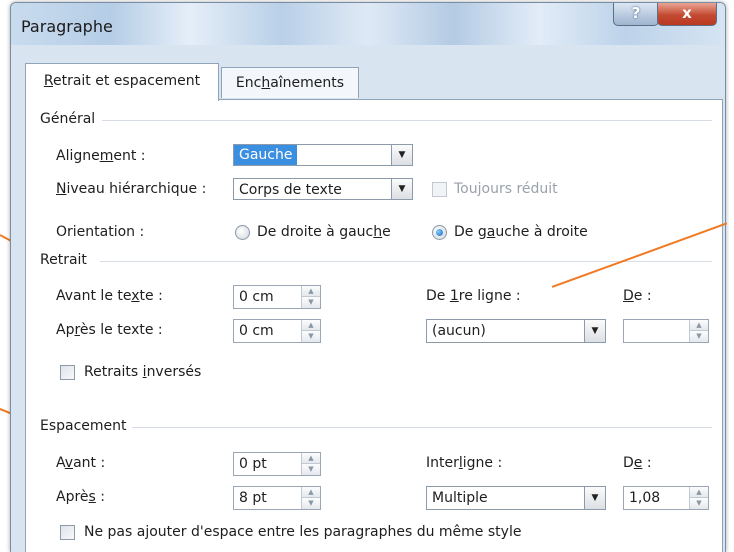 The height and width of the screenshot is (552, 734). What do you see at coordinates (521, 232) in the screenshot?
I see `ltr-label: De gauche à droite` at bounding box center [521, 232].